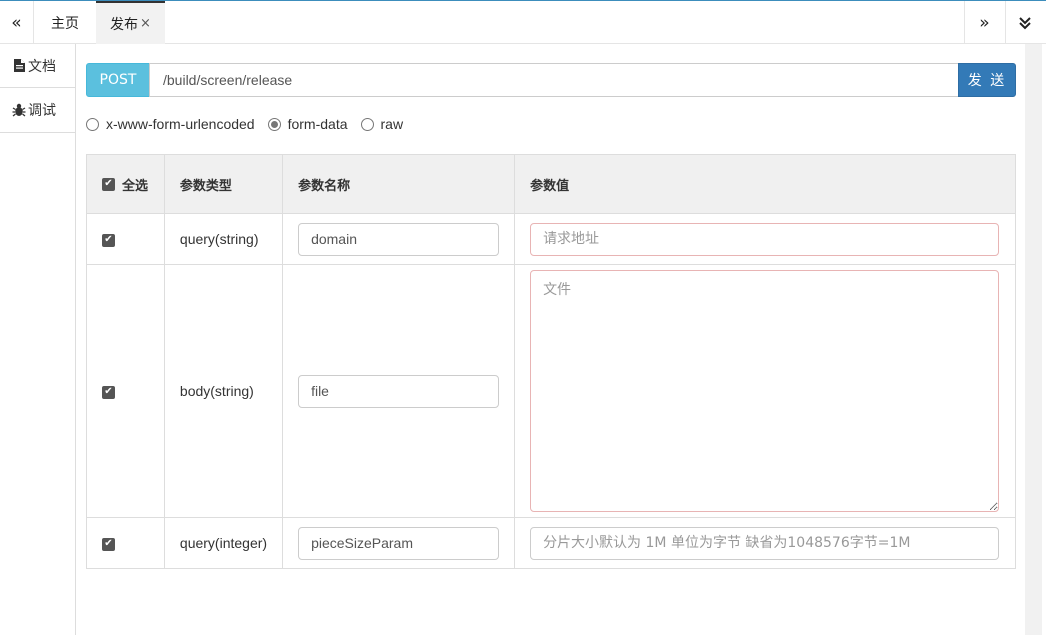 This screenshot has height=635, width=1046. I want to click on param-name-input: pieceSizeParam, so click(399, 543).